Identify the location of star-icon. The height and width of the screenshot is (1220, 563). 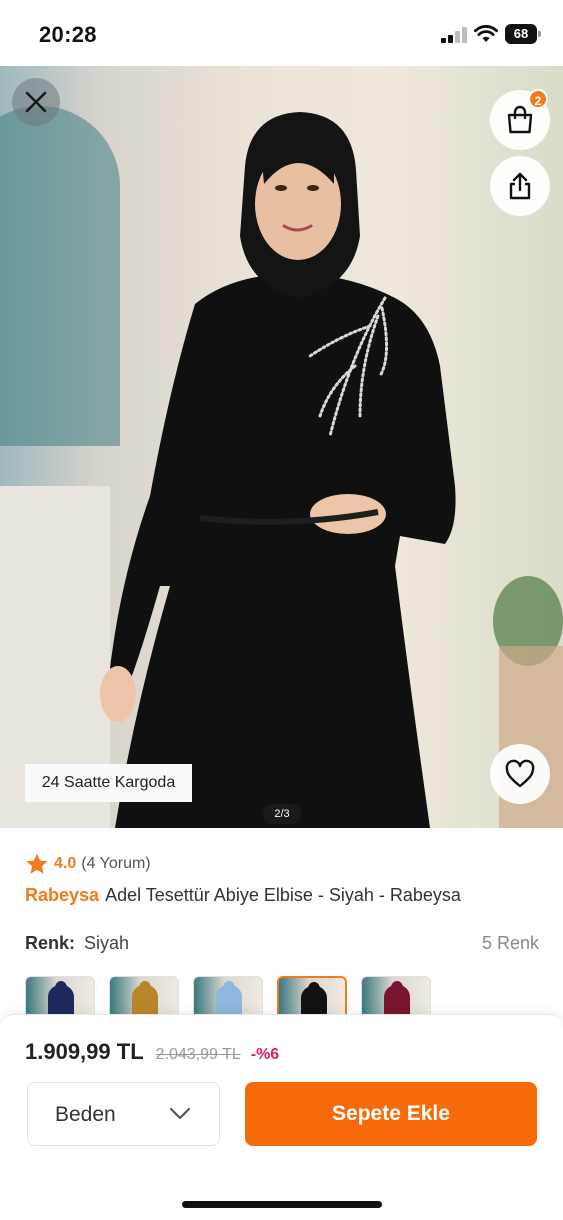
(37, 863).